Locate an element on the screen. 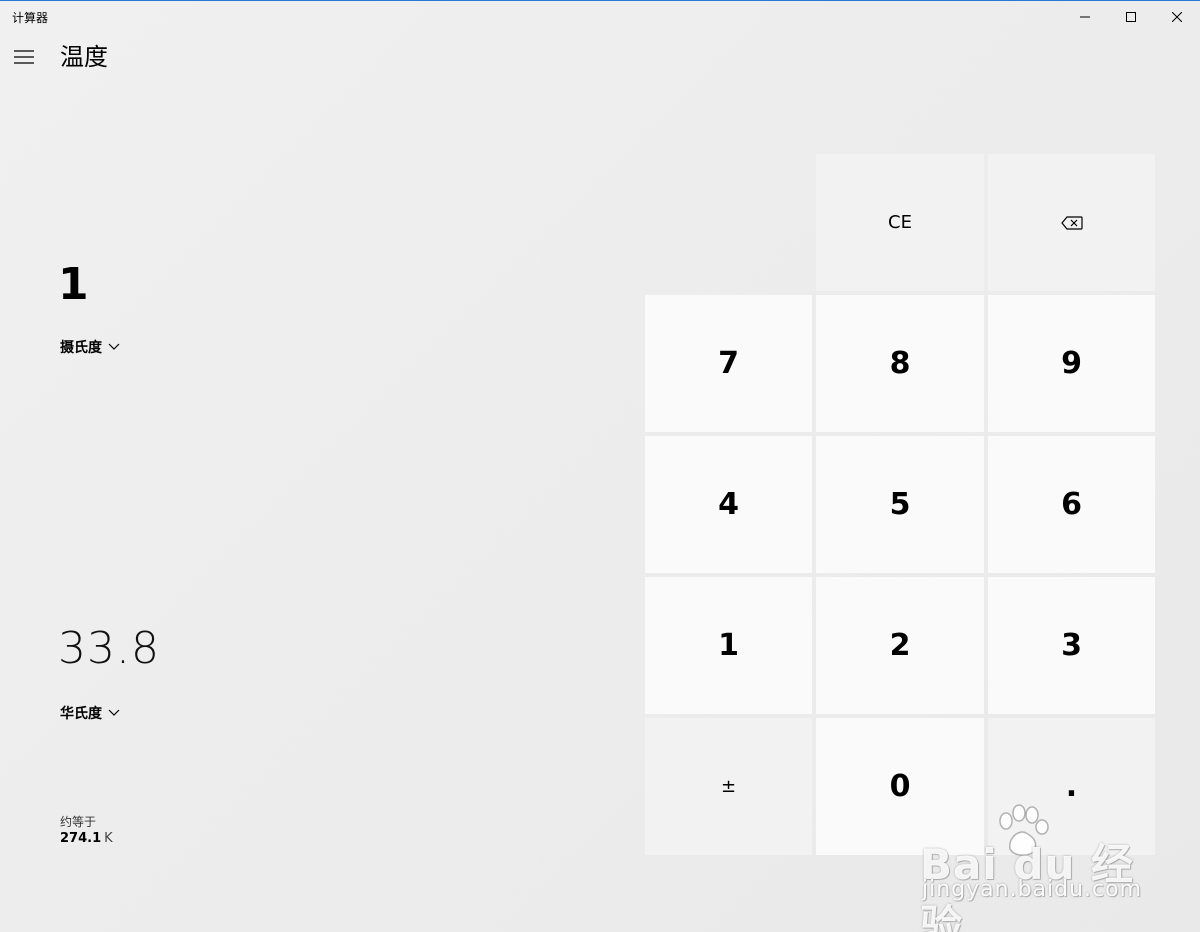 Image resolution: width=1200 pixels, height=932 pixels. to-unit-dropdown: 华氏度 is located at coordinates (90, 713).